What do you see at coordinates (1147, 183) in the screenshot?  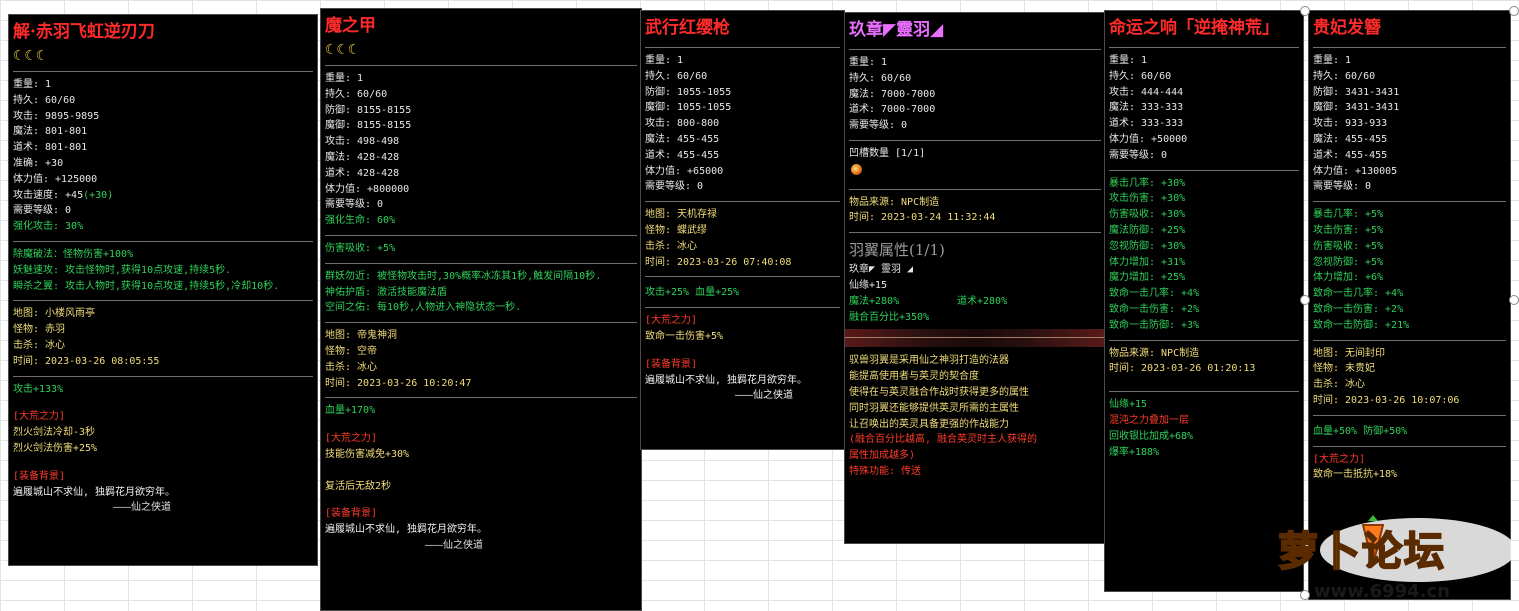 I see `bonus-line: 暴击几率: +30%` at bounding box center [1147, 183].